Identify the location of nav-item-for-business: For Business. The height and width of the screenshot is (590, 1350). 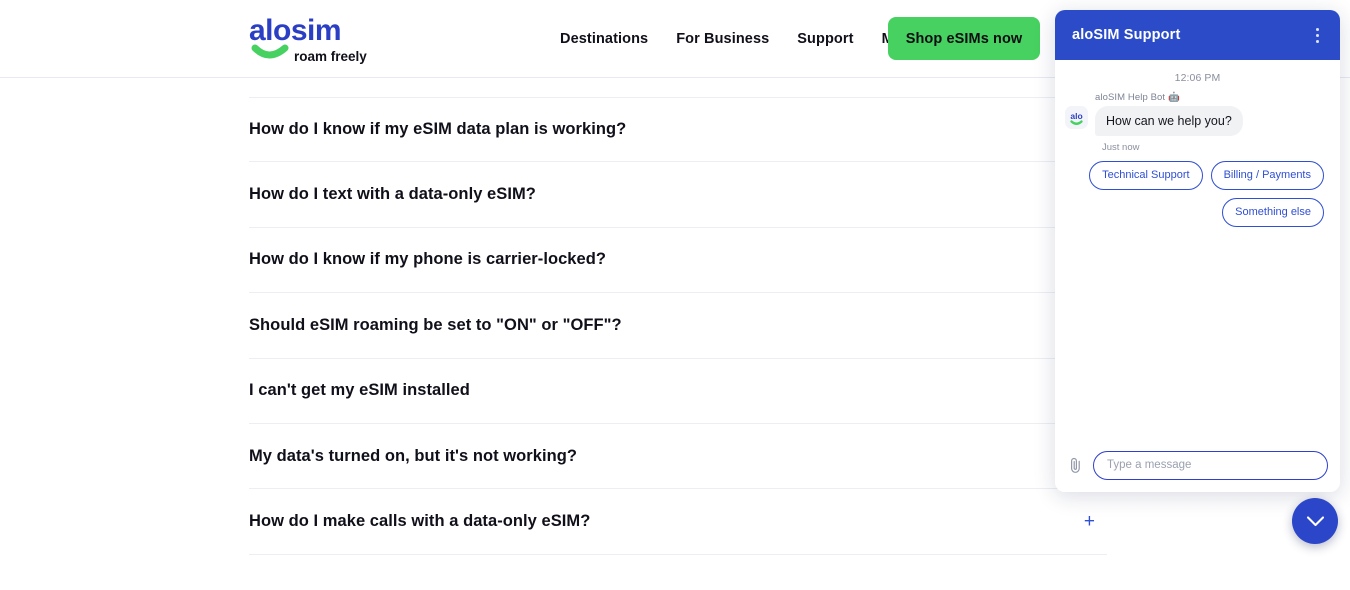
(722, 39).